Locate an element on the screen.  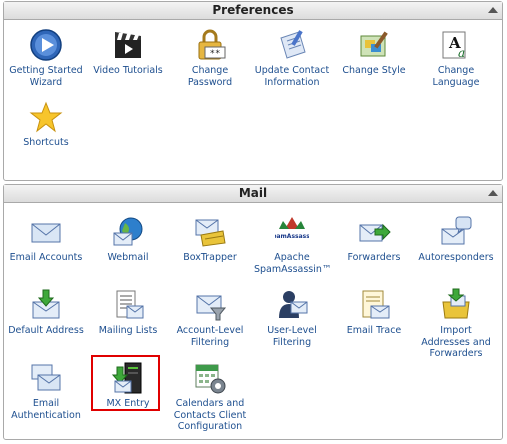
mailing-lists-item: Mailing Lists is located at coordinates (128, 312).